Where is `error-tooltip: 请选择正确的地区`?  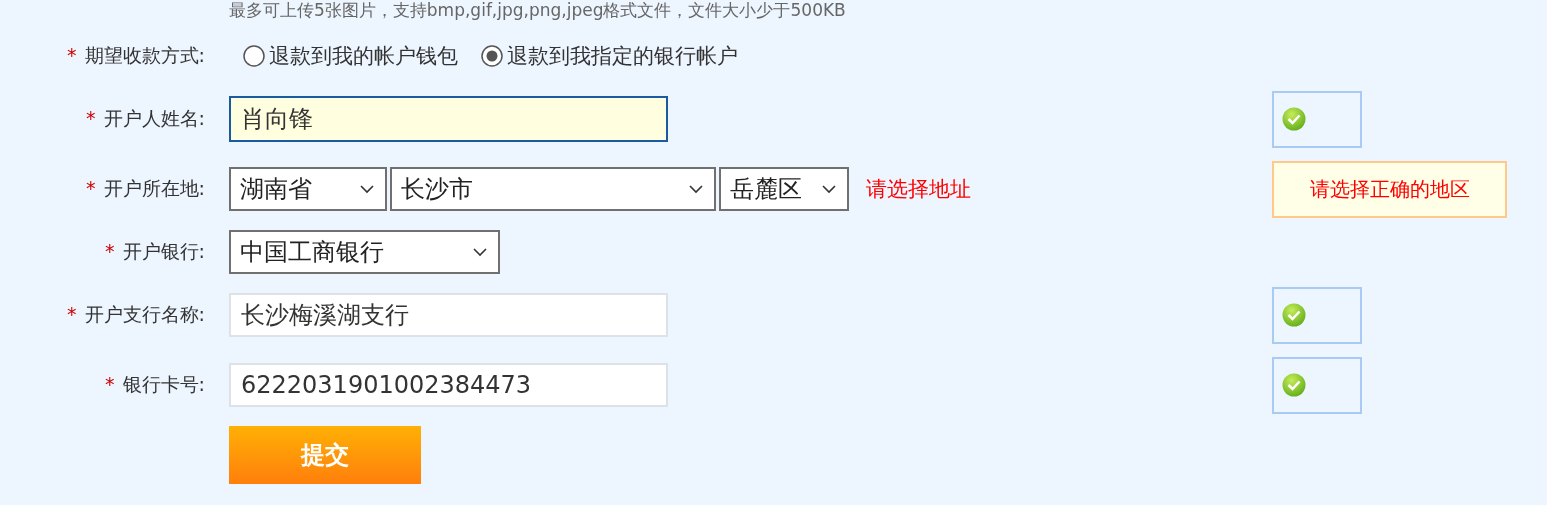
error-tooltip: 请选择正确的地区 is located at coordinates (1389, 189).